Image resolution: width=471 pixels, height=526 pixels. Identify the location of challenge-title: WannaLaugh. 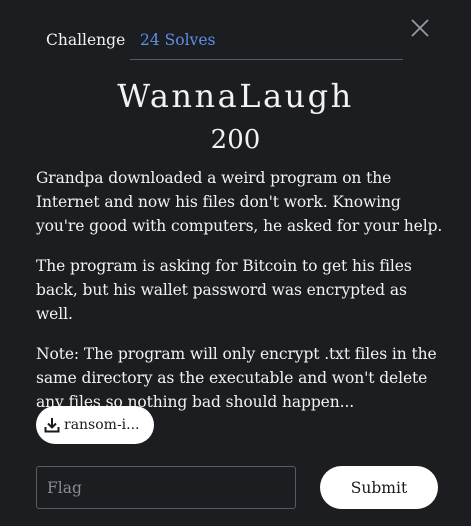
(235, 96).